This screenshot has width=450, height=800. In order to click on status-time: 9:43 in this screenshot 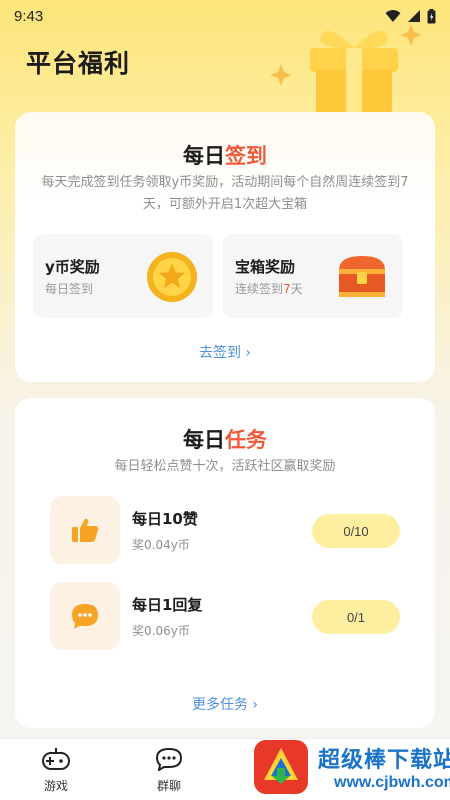, I will do `click(29, 16)`.